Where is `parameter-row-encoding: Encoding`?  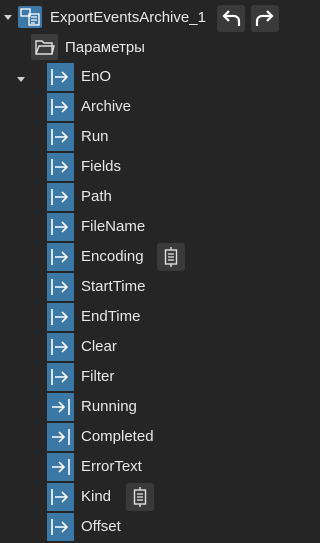
parameter-row-encoding: Encoding is located at coordinates (141, 257).